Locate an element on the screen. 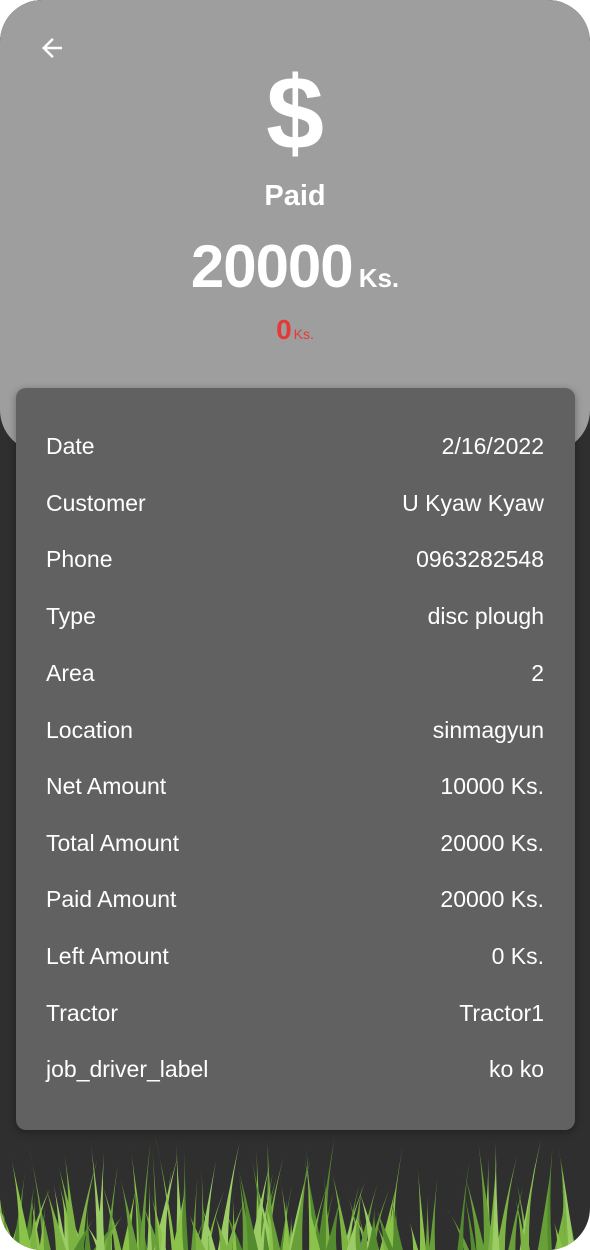  detail-label: Date is located at coordinates (70, 445).